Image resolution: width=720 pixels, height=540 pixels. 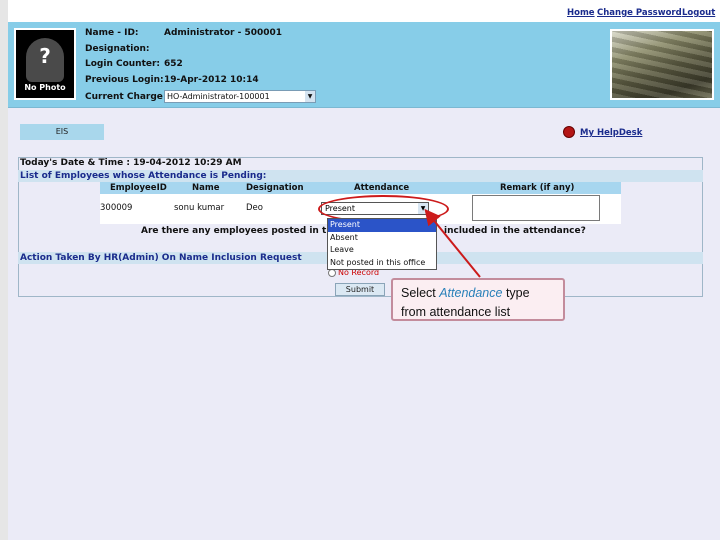 I want to click on callout-suffix: type, so click(x=516, y=293).